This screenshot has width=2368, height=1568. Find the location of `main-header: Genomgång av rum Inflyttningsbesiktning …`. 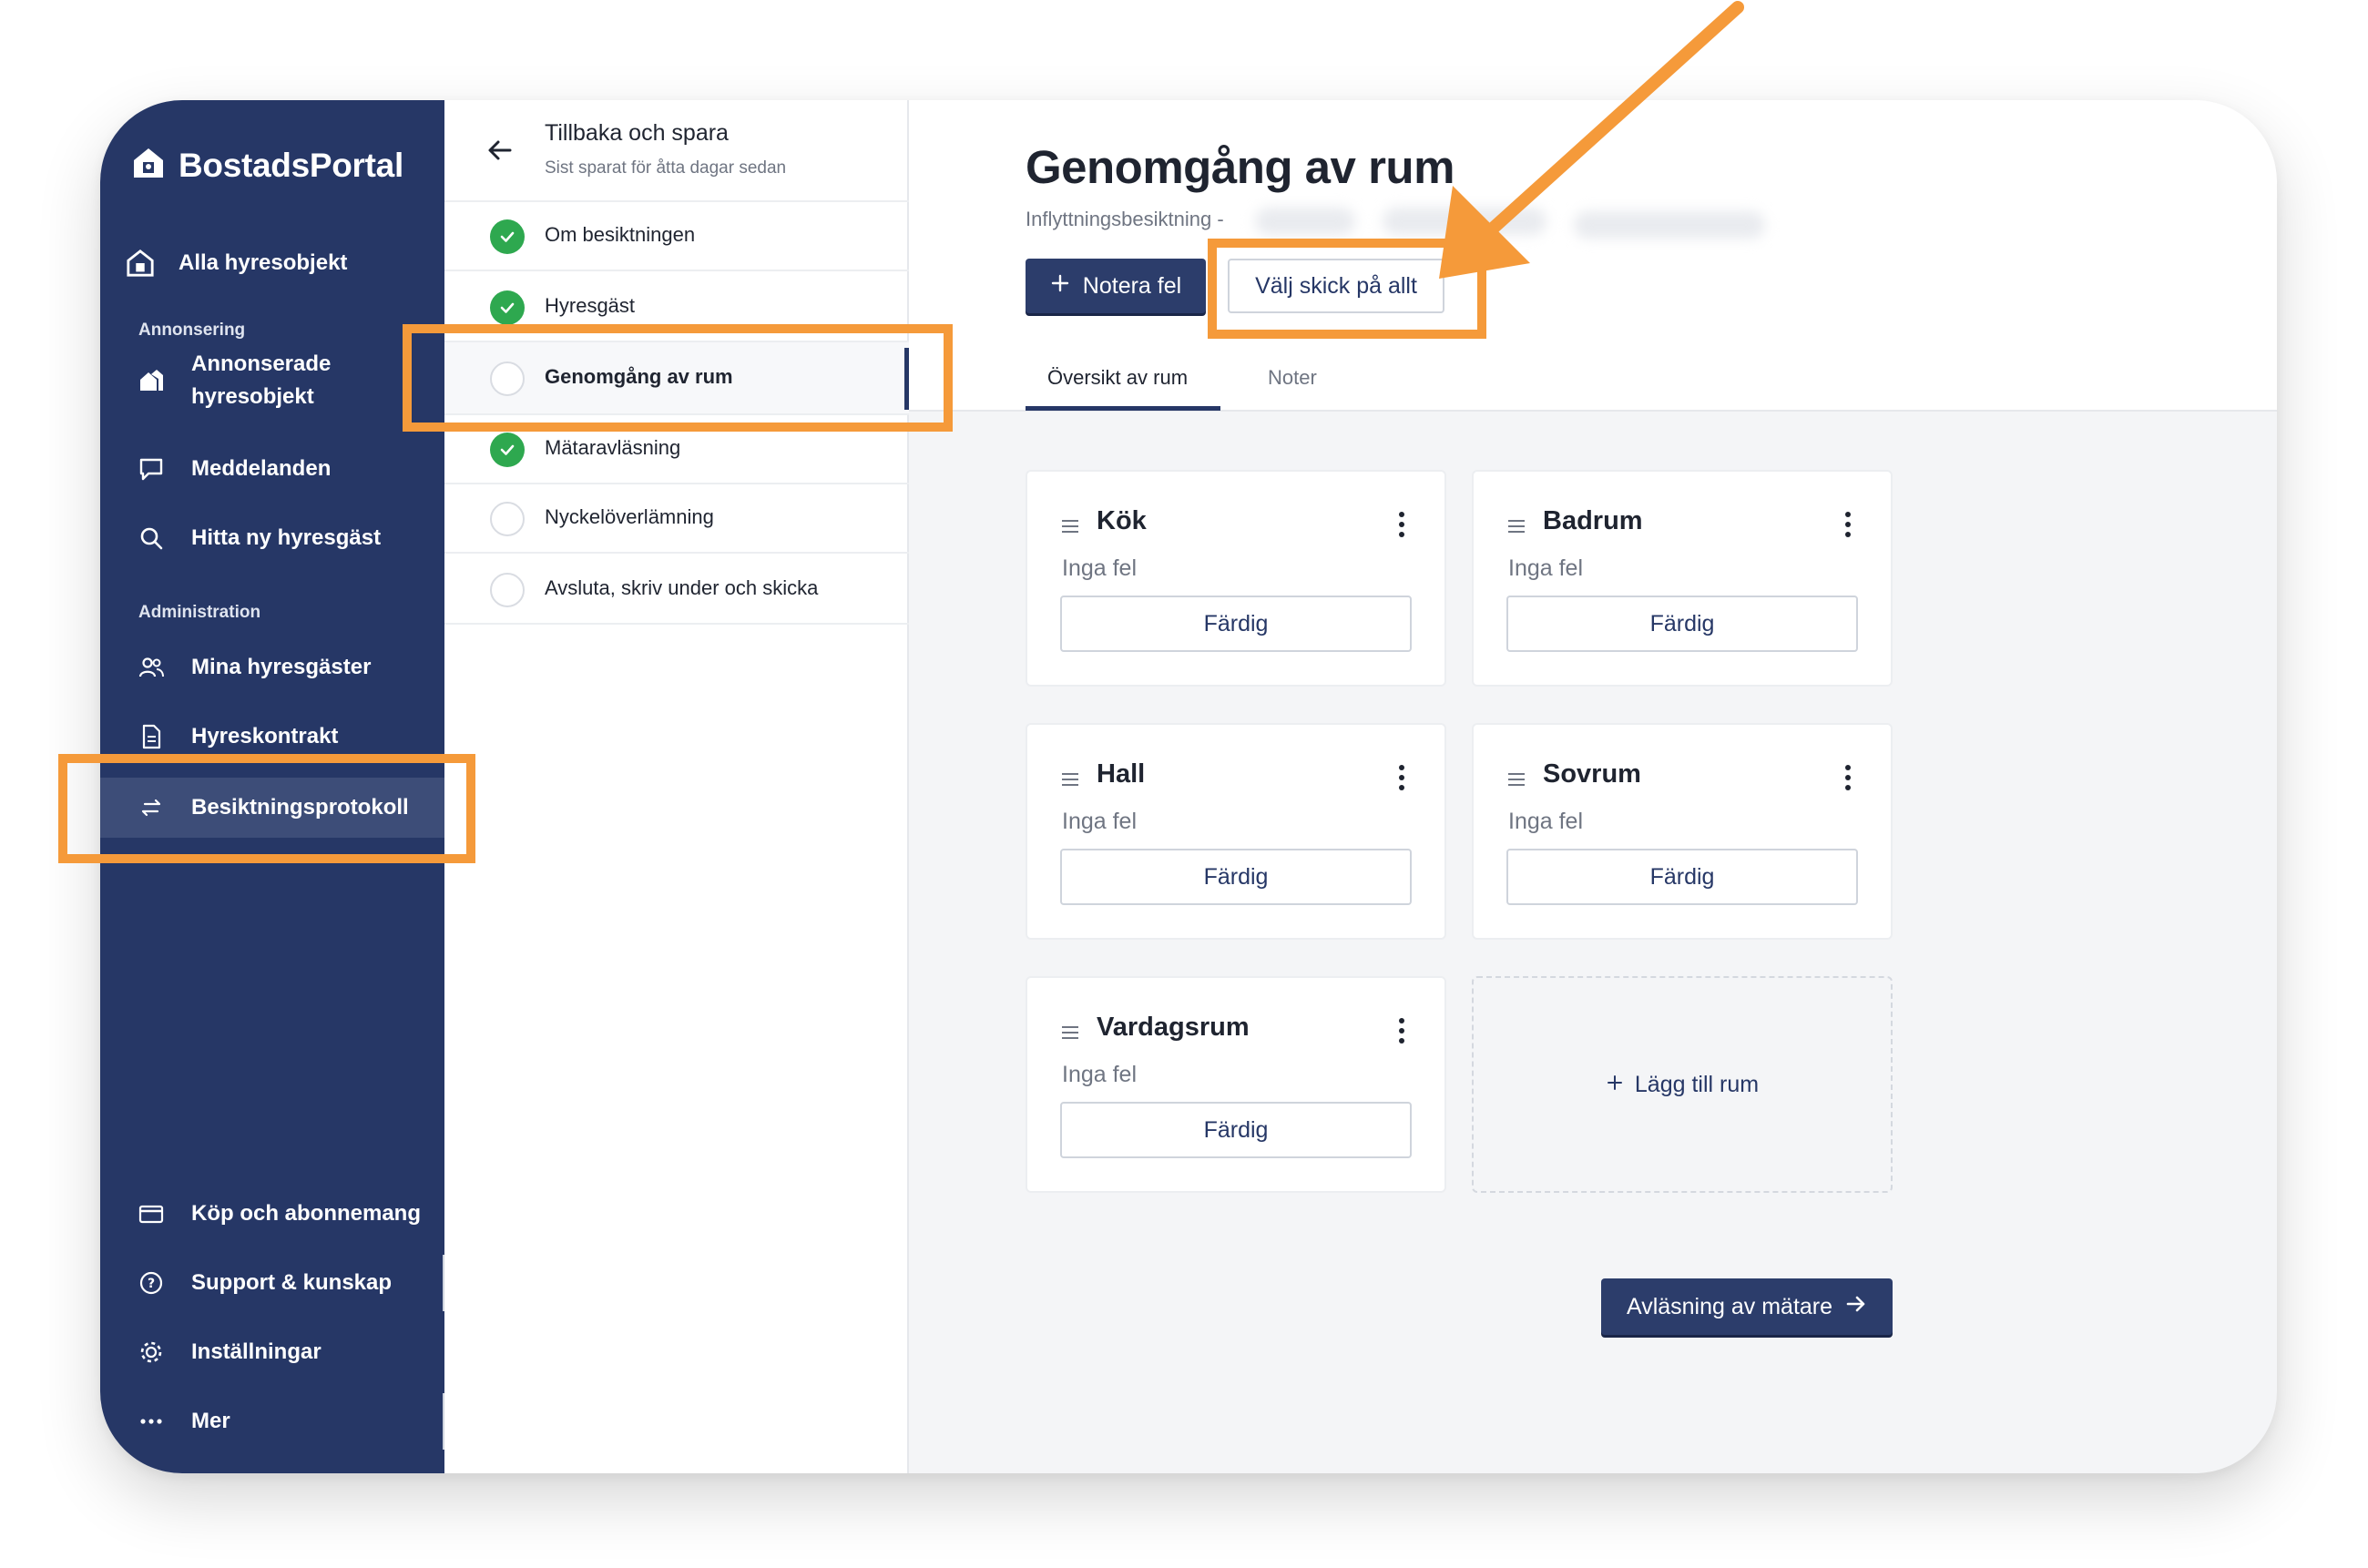

main-header: Genomgång av rum Inflyttningsbesiktning … is located at coordinates (1593, 256).